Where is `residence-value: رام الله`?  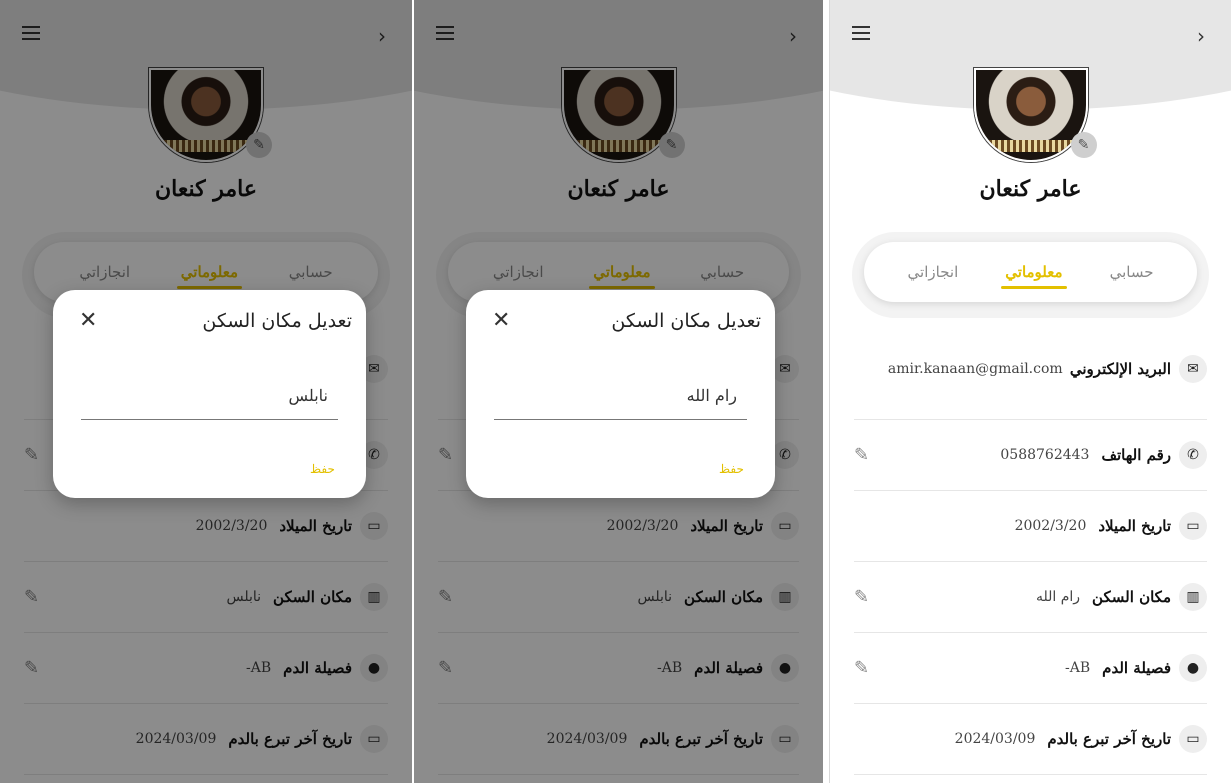
residence-value: رام الله is located at coordinates (1058, 597).